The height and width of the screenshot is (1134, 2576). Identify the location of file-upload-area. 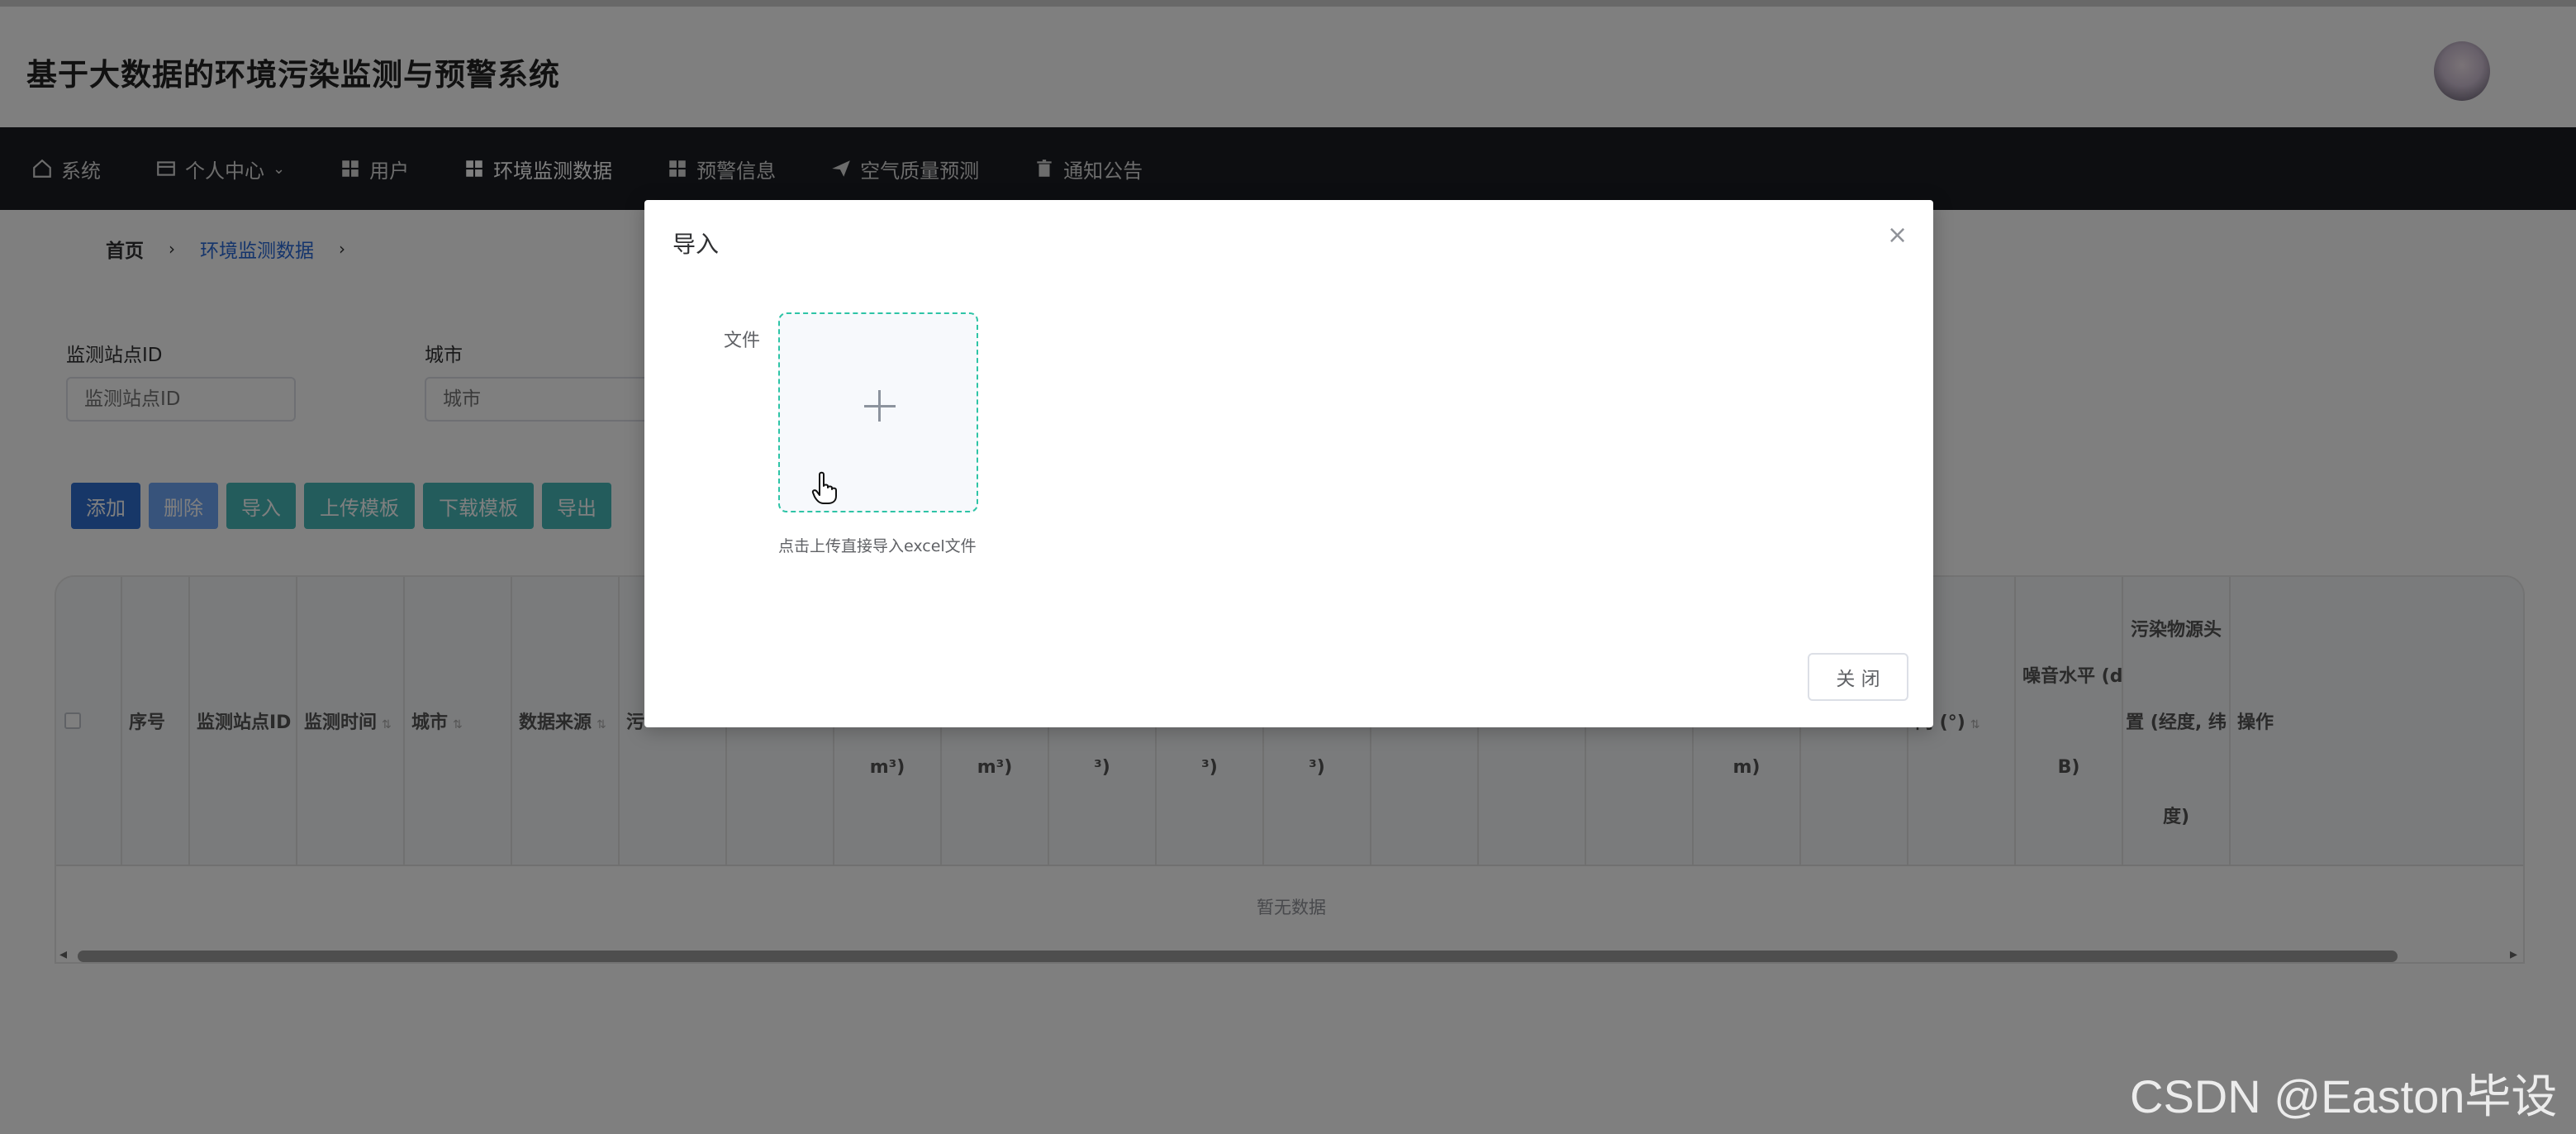
(878, 412).